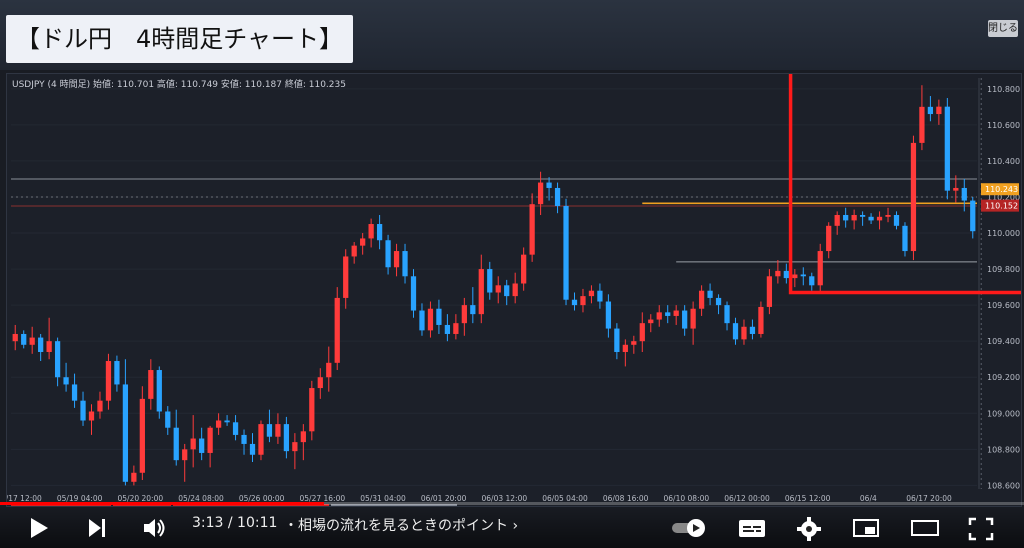 This screenshot has width=1024, height=548. Describe the element at coordinates (1003, 161) in the screenshot. I see `y-tick-label: 110.400` at that location.